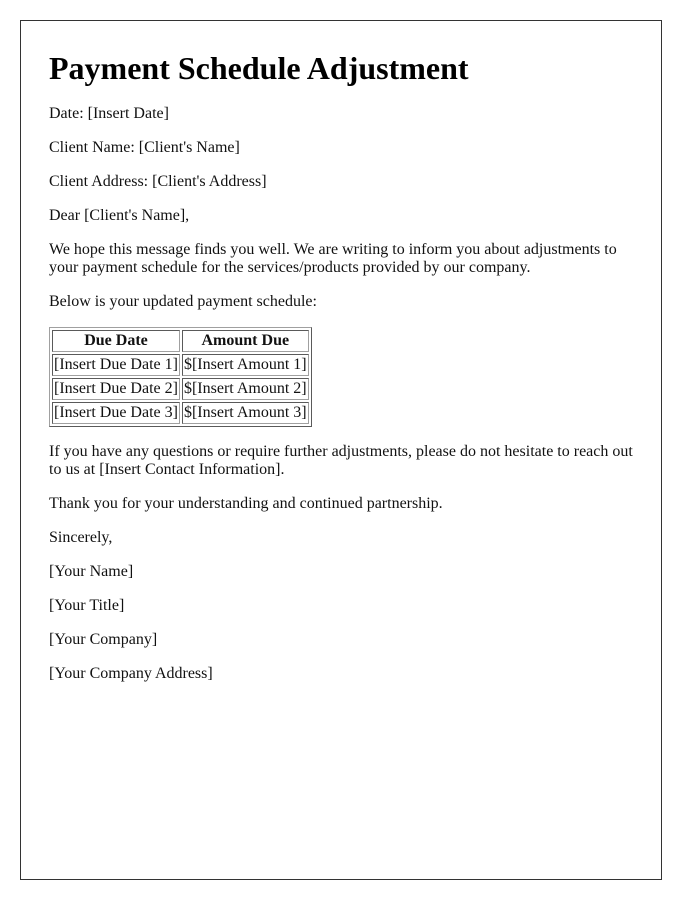 The height and width of the screenshot is (900, 700). What do you see at coordinates (245, 365) in the screenshot?
I see `amount-due-cell: $[Insert Amount 1]` at bounding box center [245, 365].